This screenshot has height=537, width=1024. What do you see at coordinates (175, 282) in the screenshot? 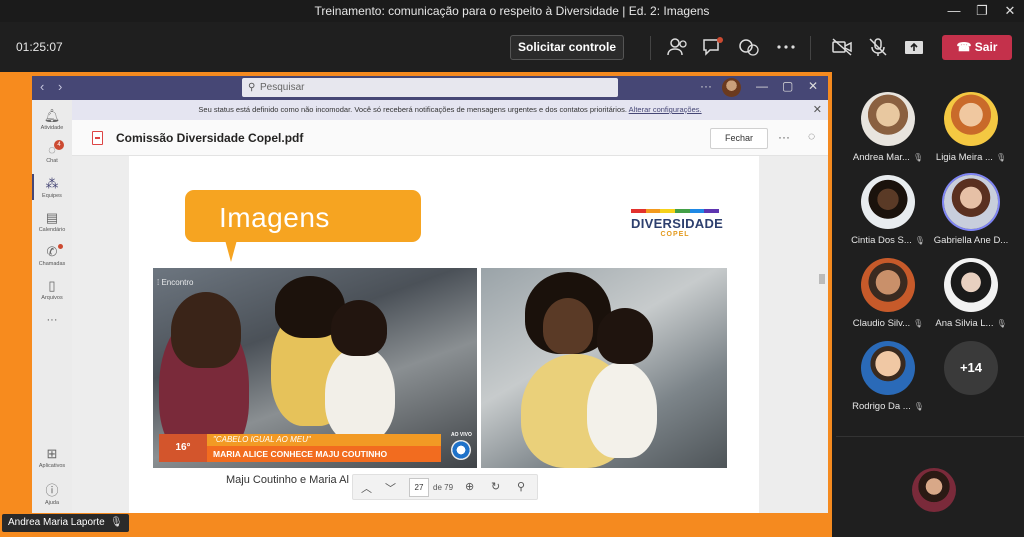
I see `tv-watermark: ⁞ Encontro` at bounding box center [175, 282].